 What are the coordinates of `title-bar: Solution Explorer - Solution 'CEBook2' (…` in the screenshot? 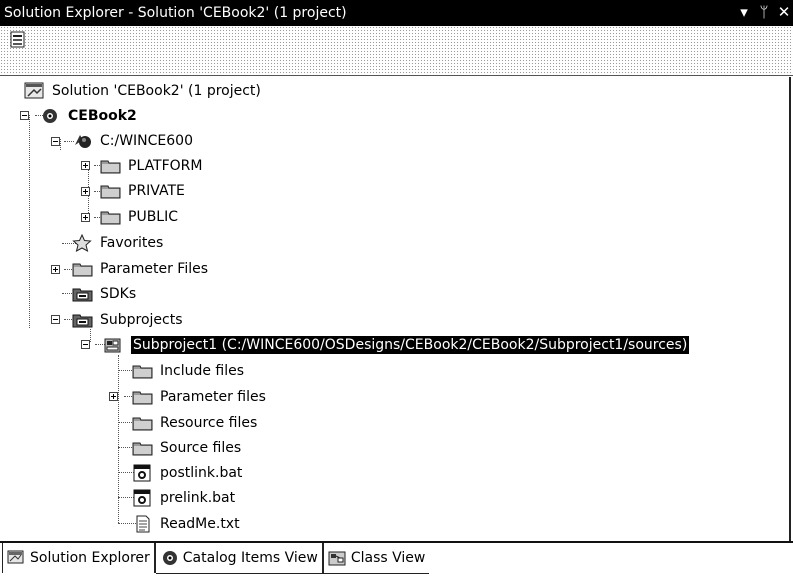 It's located at (396, 13).